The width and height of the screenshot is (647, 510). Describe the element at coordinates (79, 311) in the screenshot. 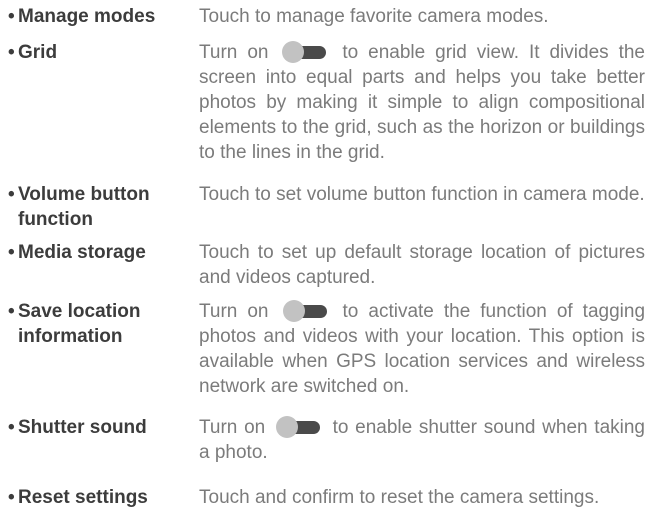

I see `term-label-line1: Save location` at that location.